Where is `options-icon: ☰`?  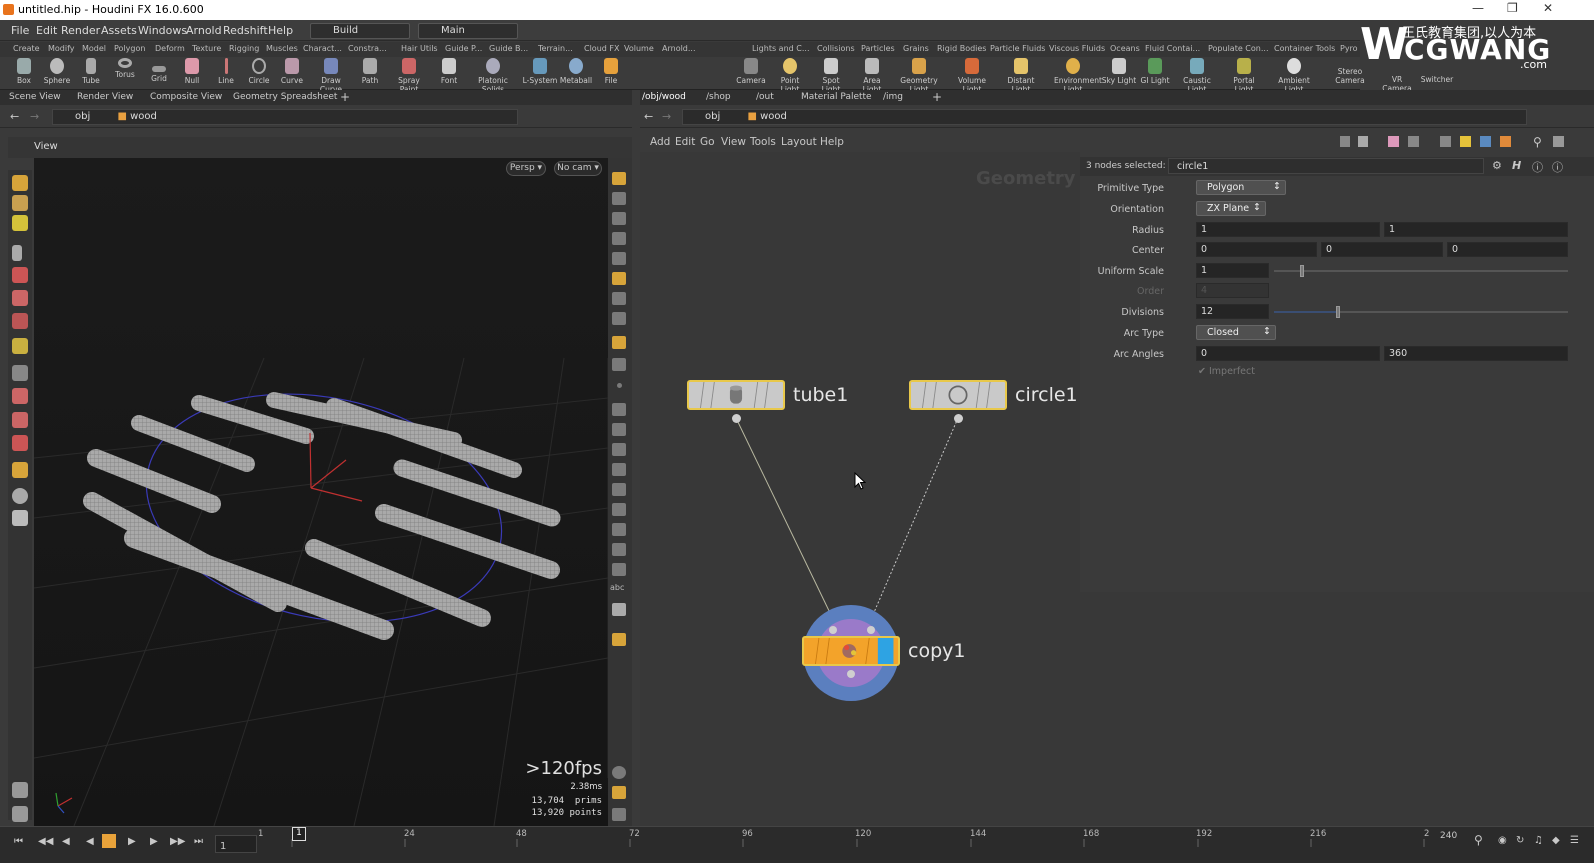
options-icon: ☰ is located at coordinates (1574, 840).